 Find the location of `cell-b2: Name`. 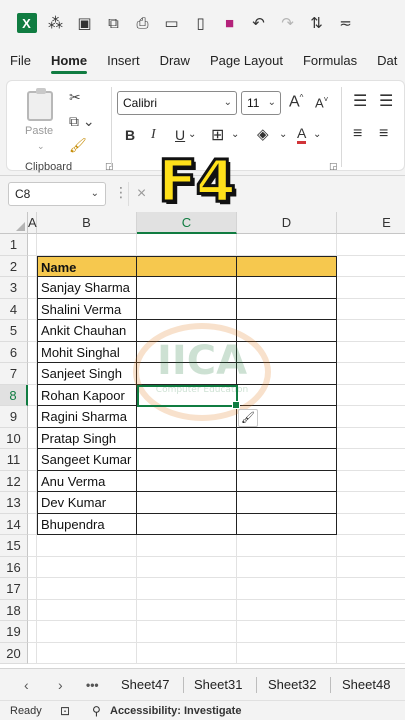

cell-b2: Name is located at coordinates (87, 266).